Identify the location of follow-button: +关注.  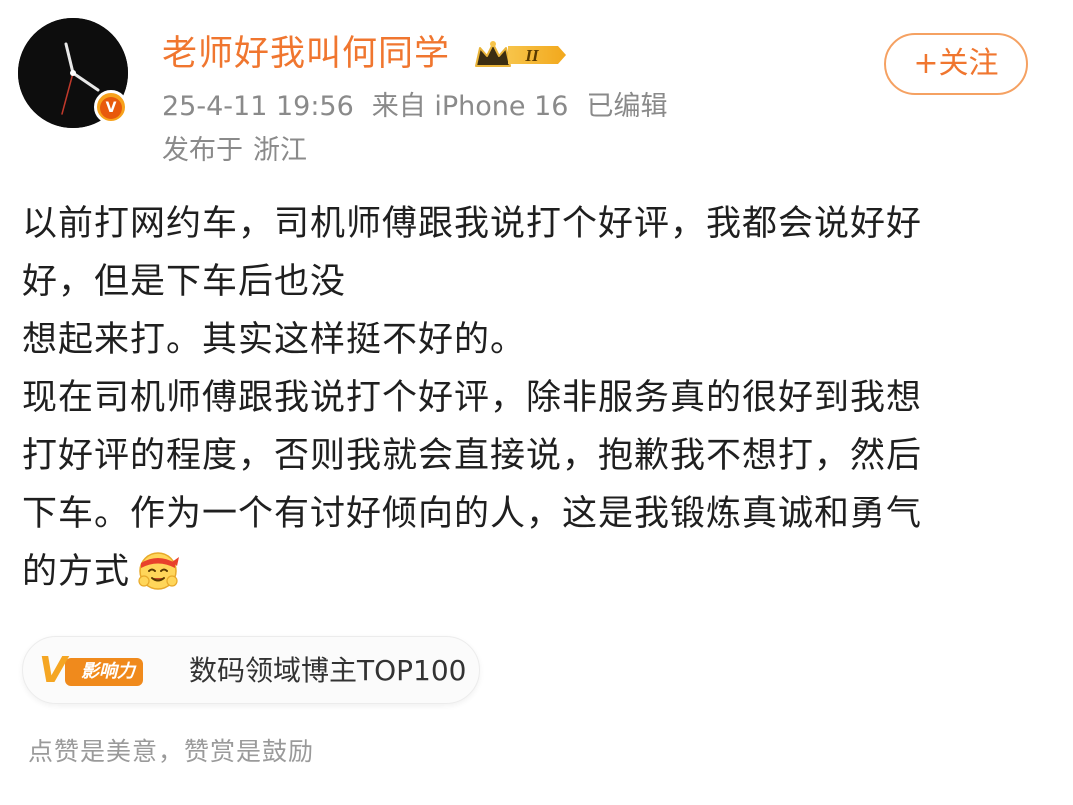
(956, 64).